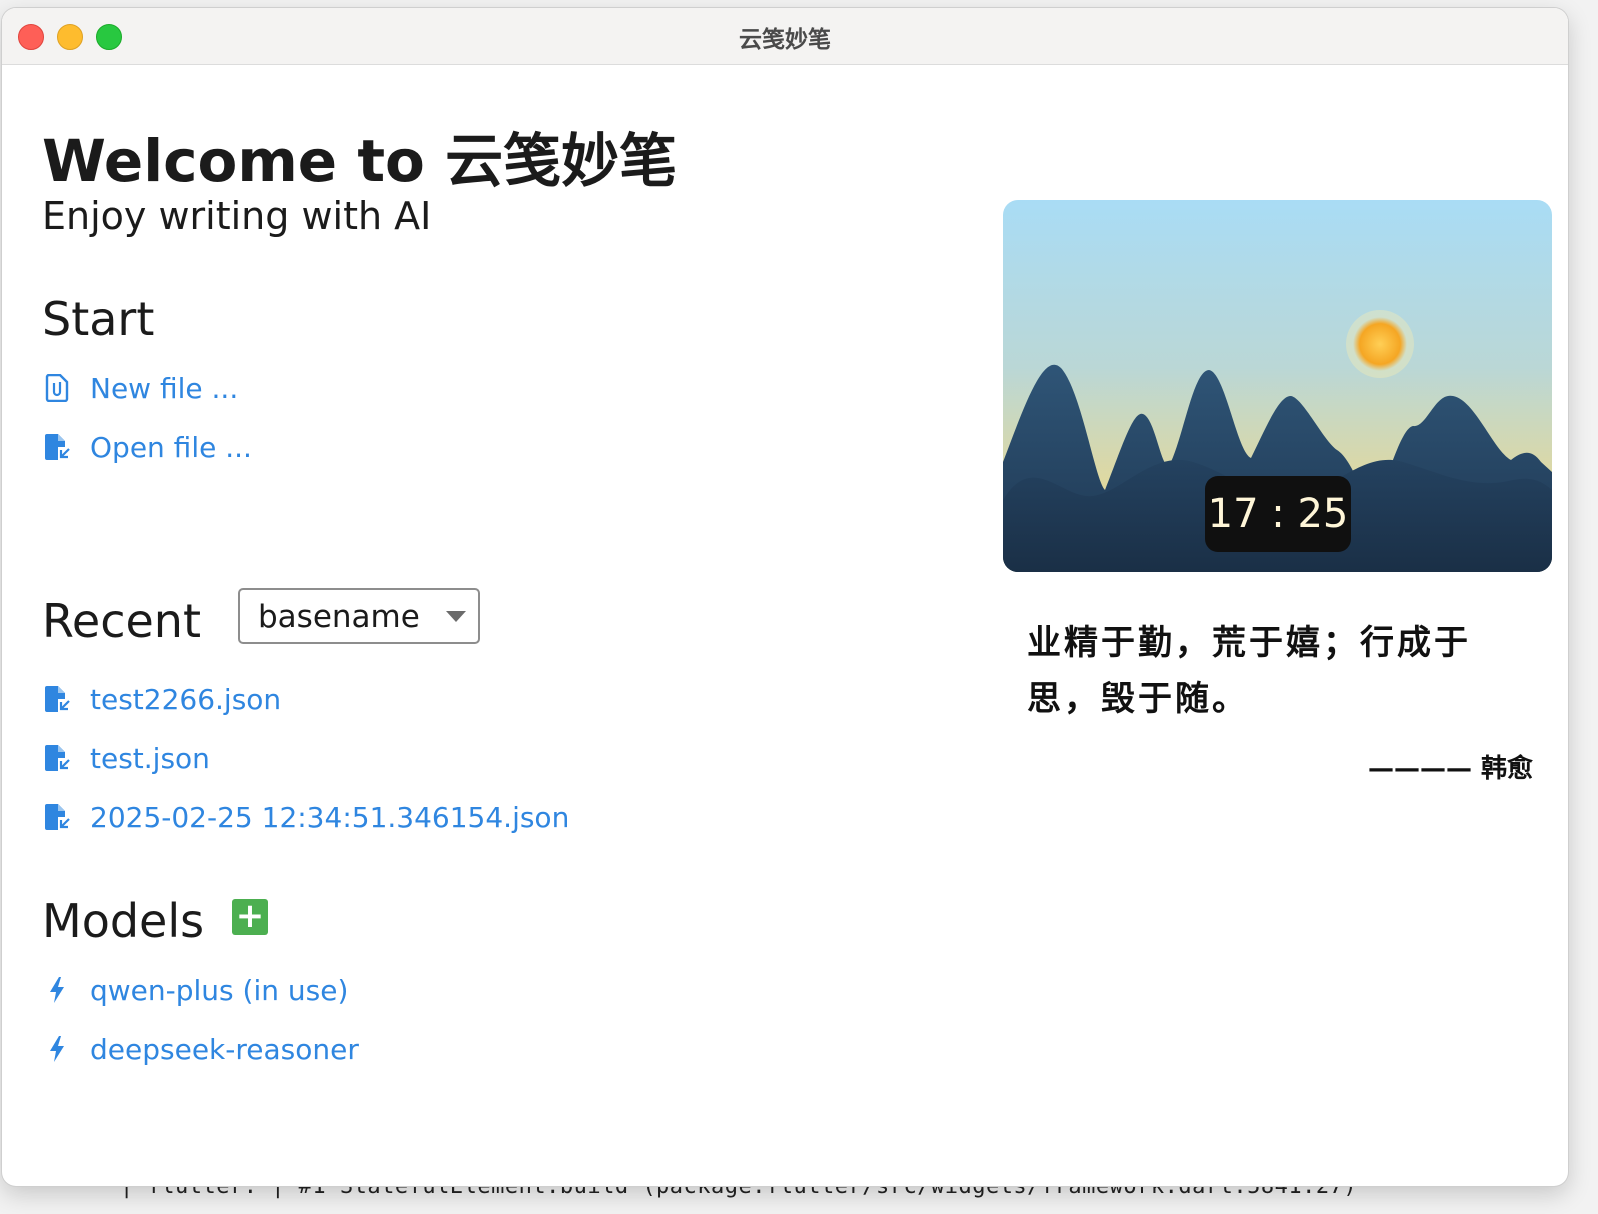  I want to click on start-section-title: Start, so click(98, 319).